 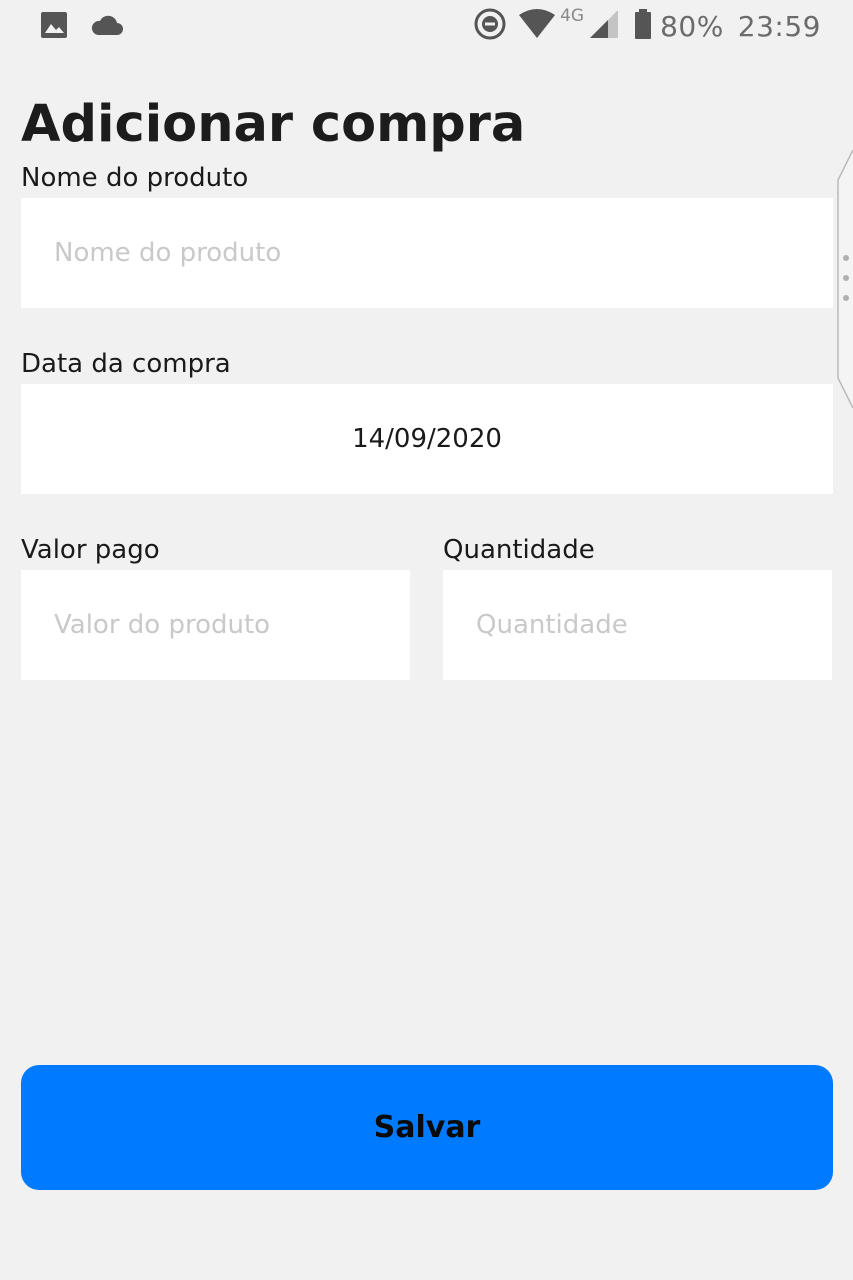 What do you see at coordinates (273, 124) in the screenshot?
I see `page-title: Adicionar compra` at bounding box center [273, 124].